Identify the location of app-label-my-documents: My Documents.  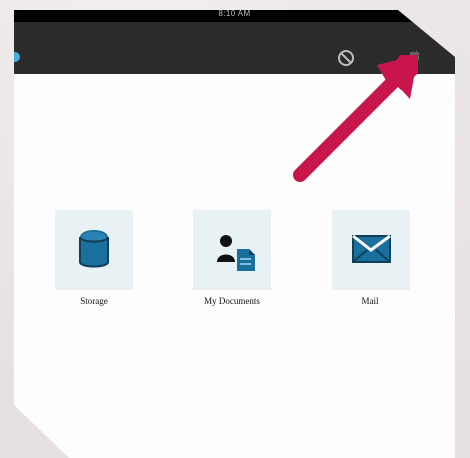
(232, 301).